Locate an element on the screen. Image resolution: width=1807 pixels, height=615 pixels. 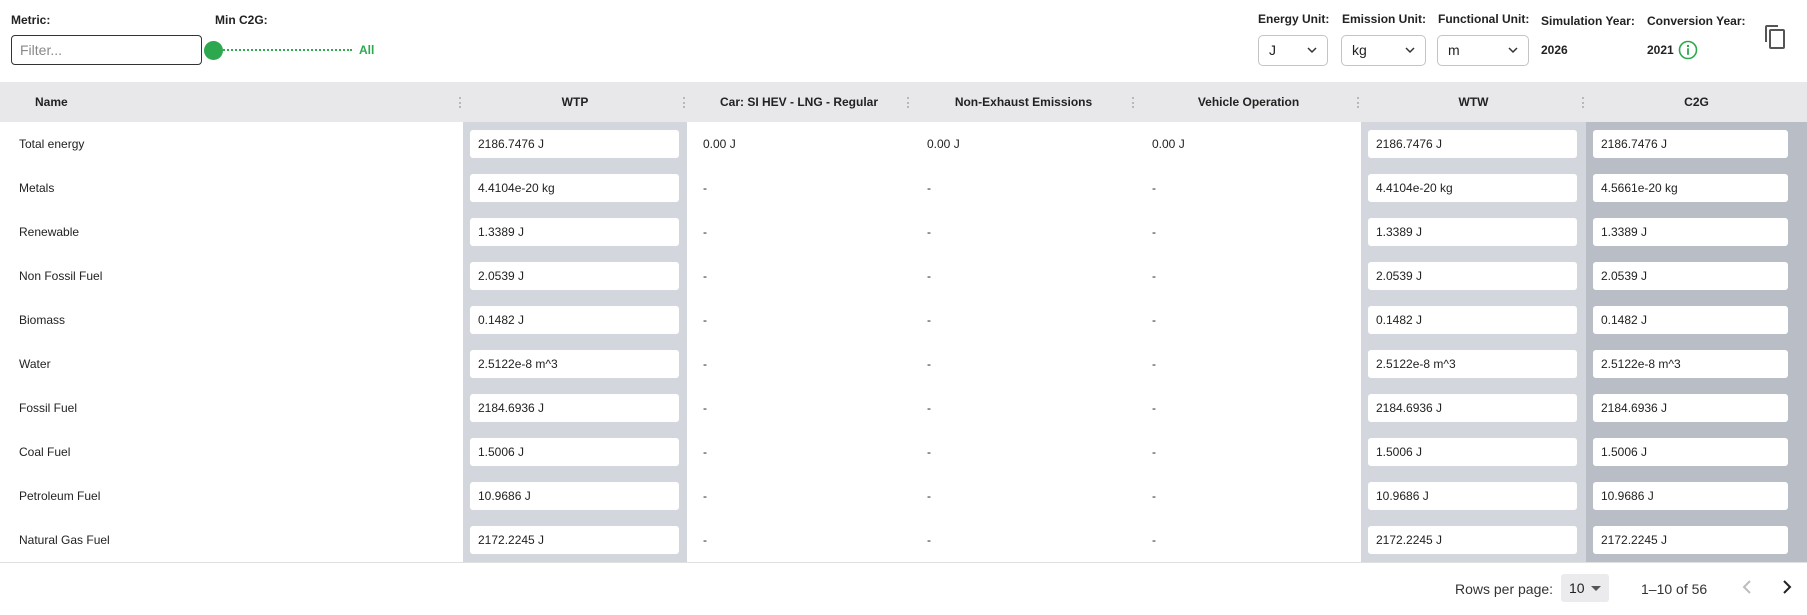
wtp-cell: 2.5122e-8 m^3 is located at coordinates (574, 364).